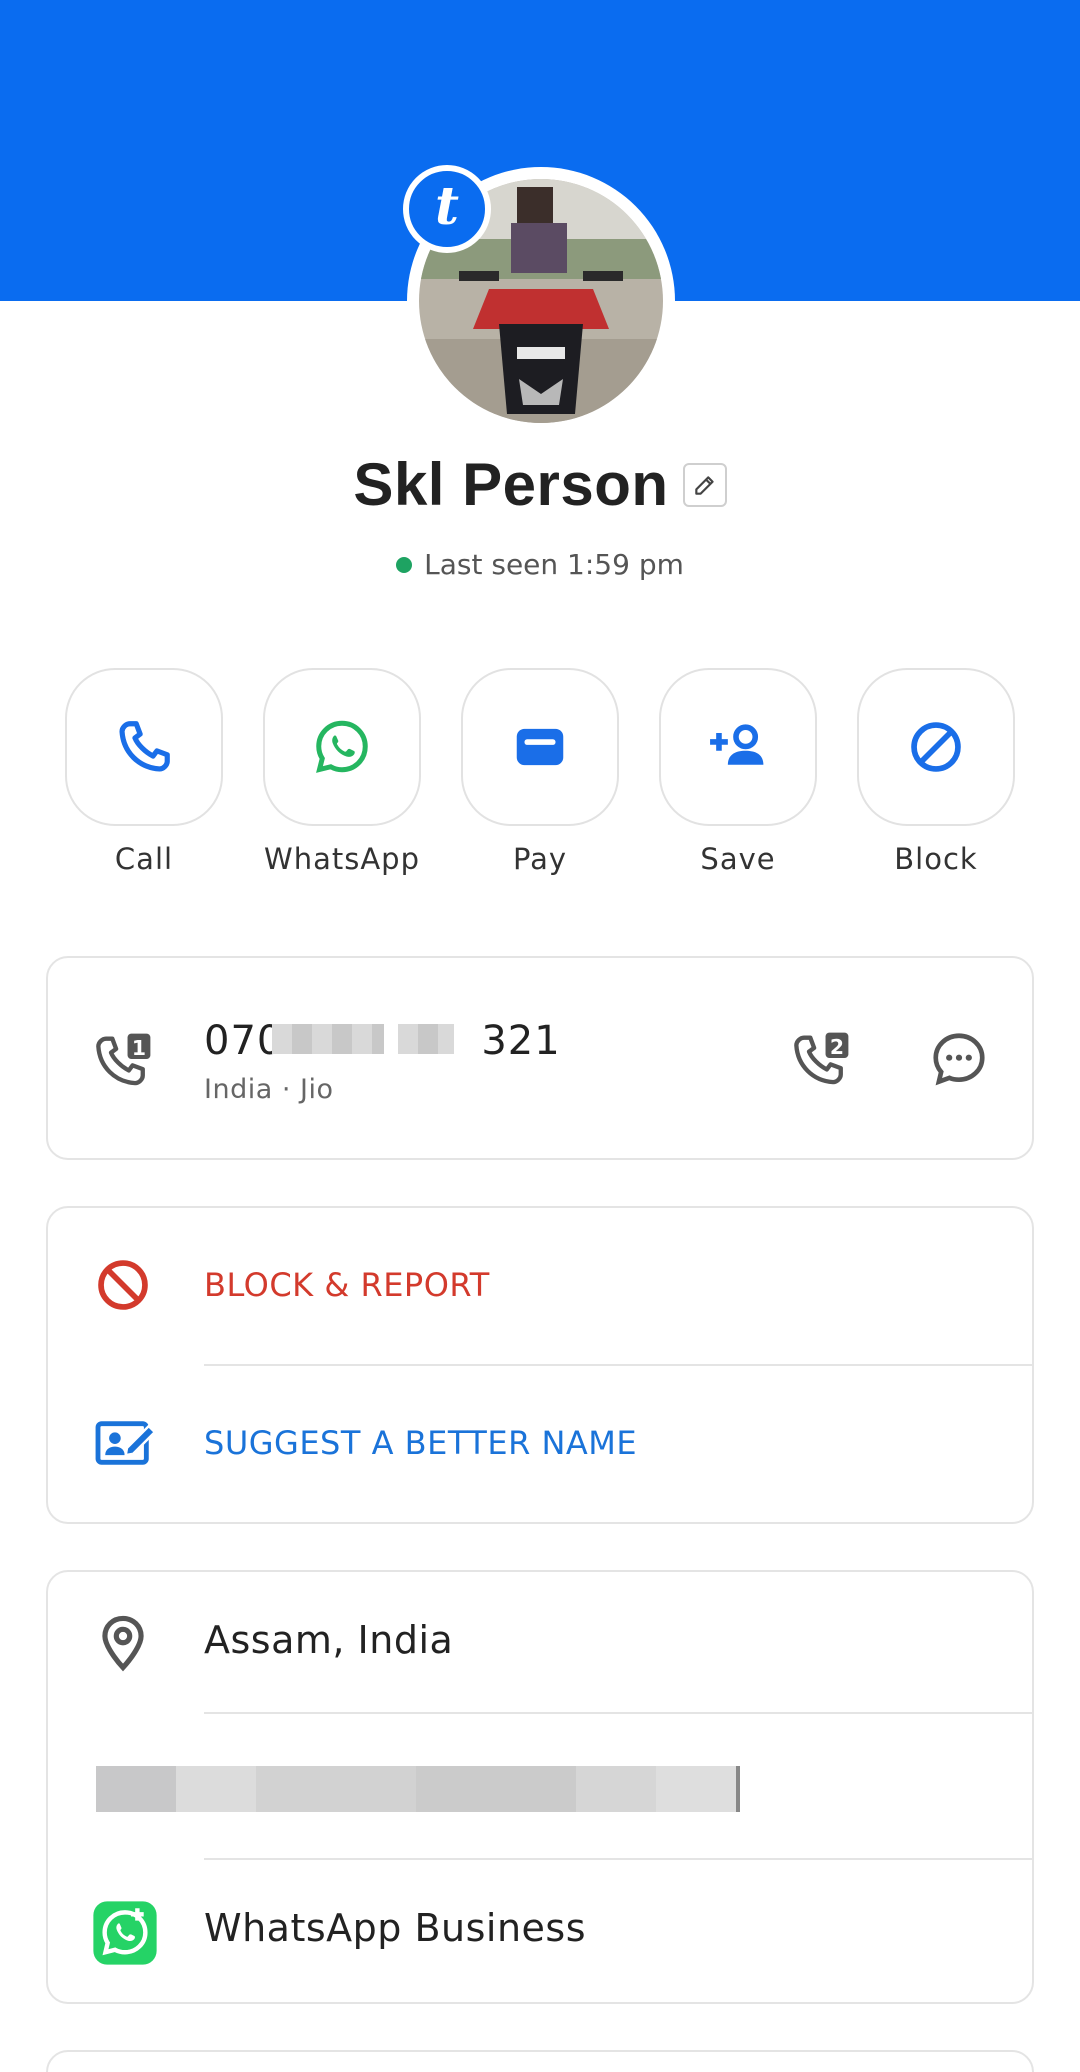  What do you see at coordinates (123, 1059) in the screenshot?
I see `sim1-phone-icon: 1` at bounding box center [123, 1059].